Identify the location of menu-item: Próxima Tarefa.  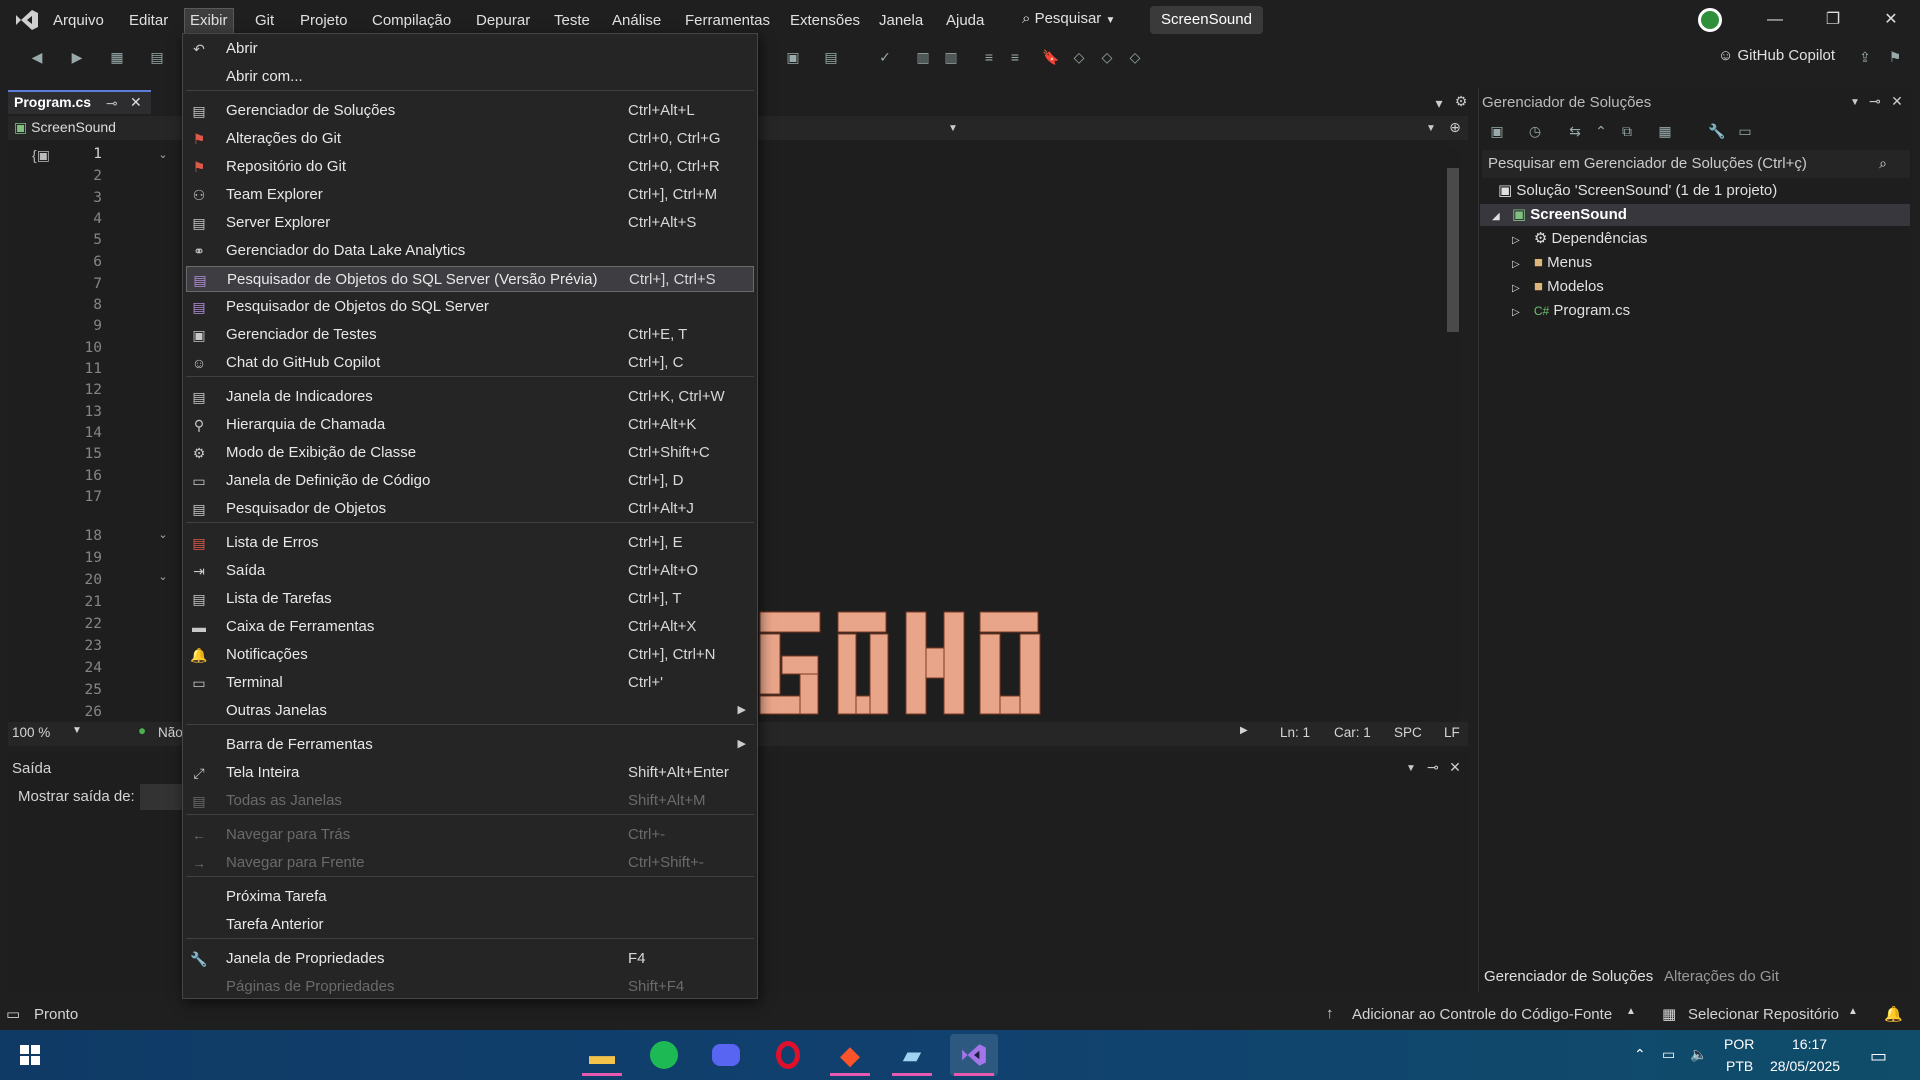
(470, 897).